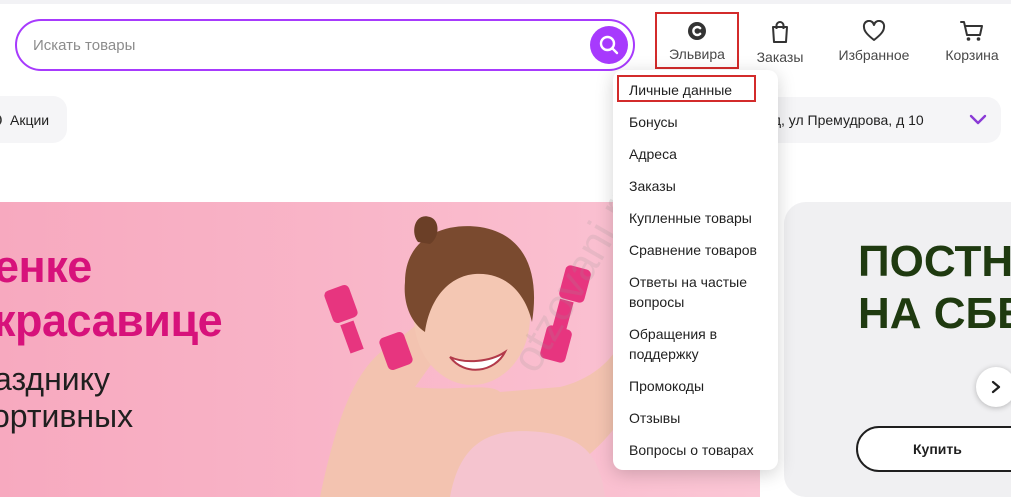 This screenshot has width=1011, height=497. What do you see at coordinates (699, 450) in the screenshot?
I see `menu-item-product-questions: Вопросы о товарах` at bounding box center [699, 450].